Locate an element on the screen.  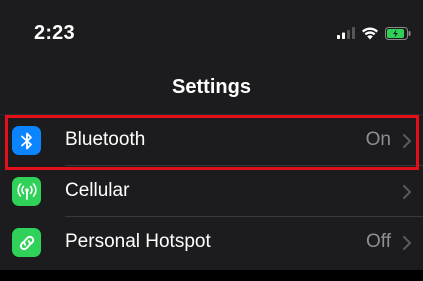
antenna-icon is located at coordinates (26, 191).